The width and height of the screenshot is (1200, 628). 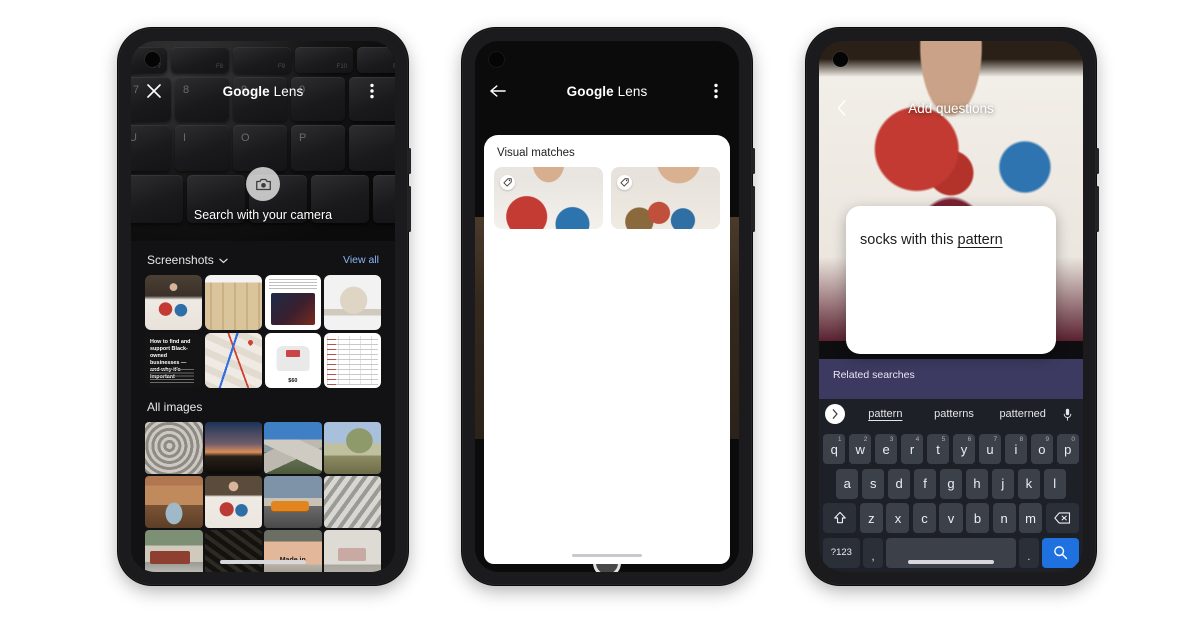 I want to click on key-f: f, so click(x=925, y=483).